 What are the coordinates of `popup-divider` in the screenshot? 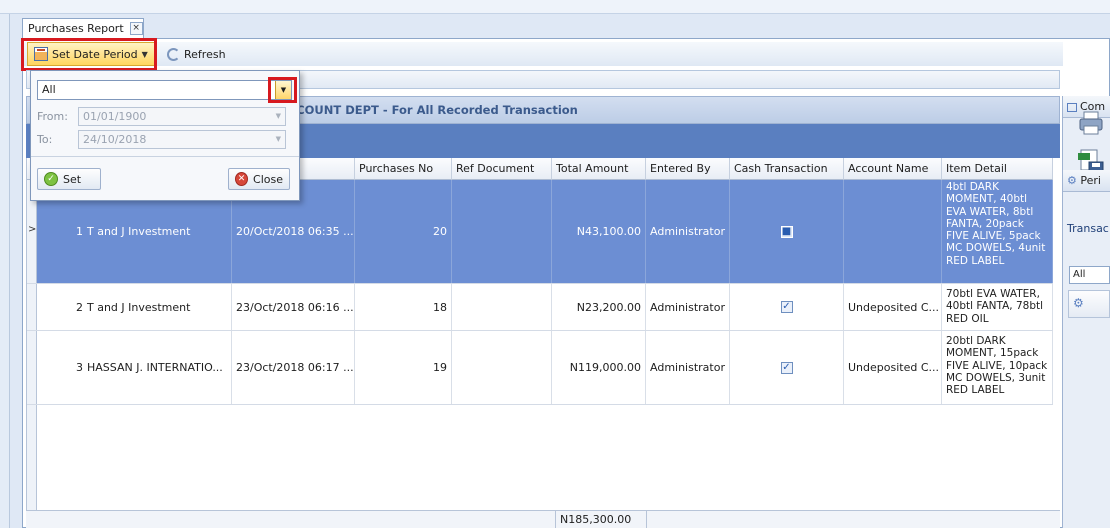 It's located at (165, 156).